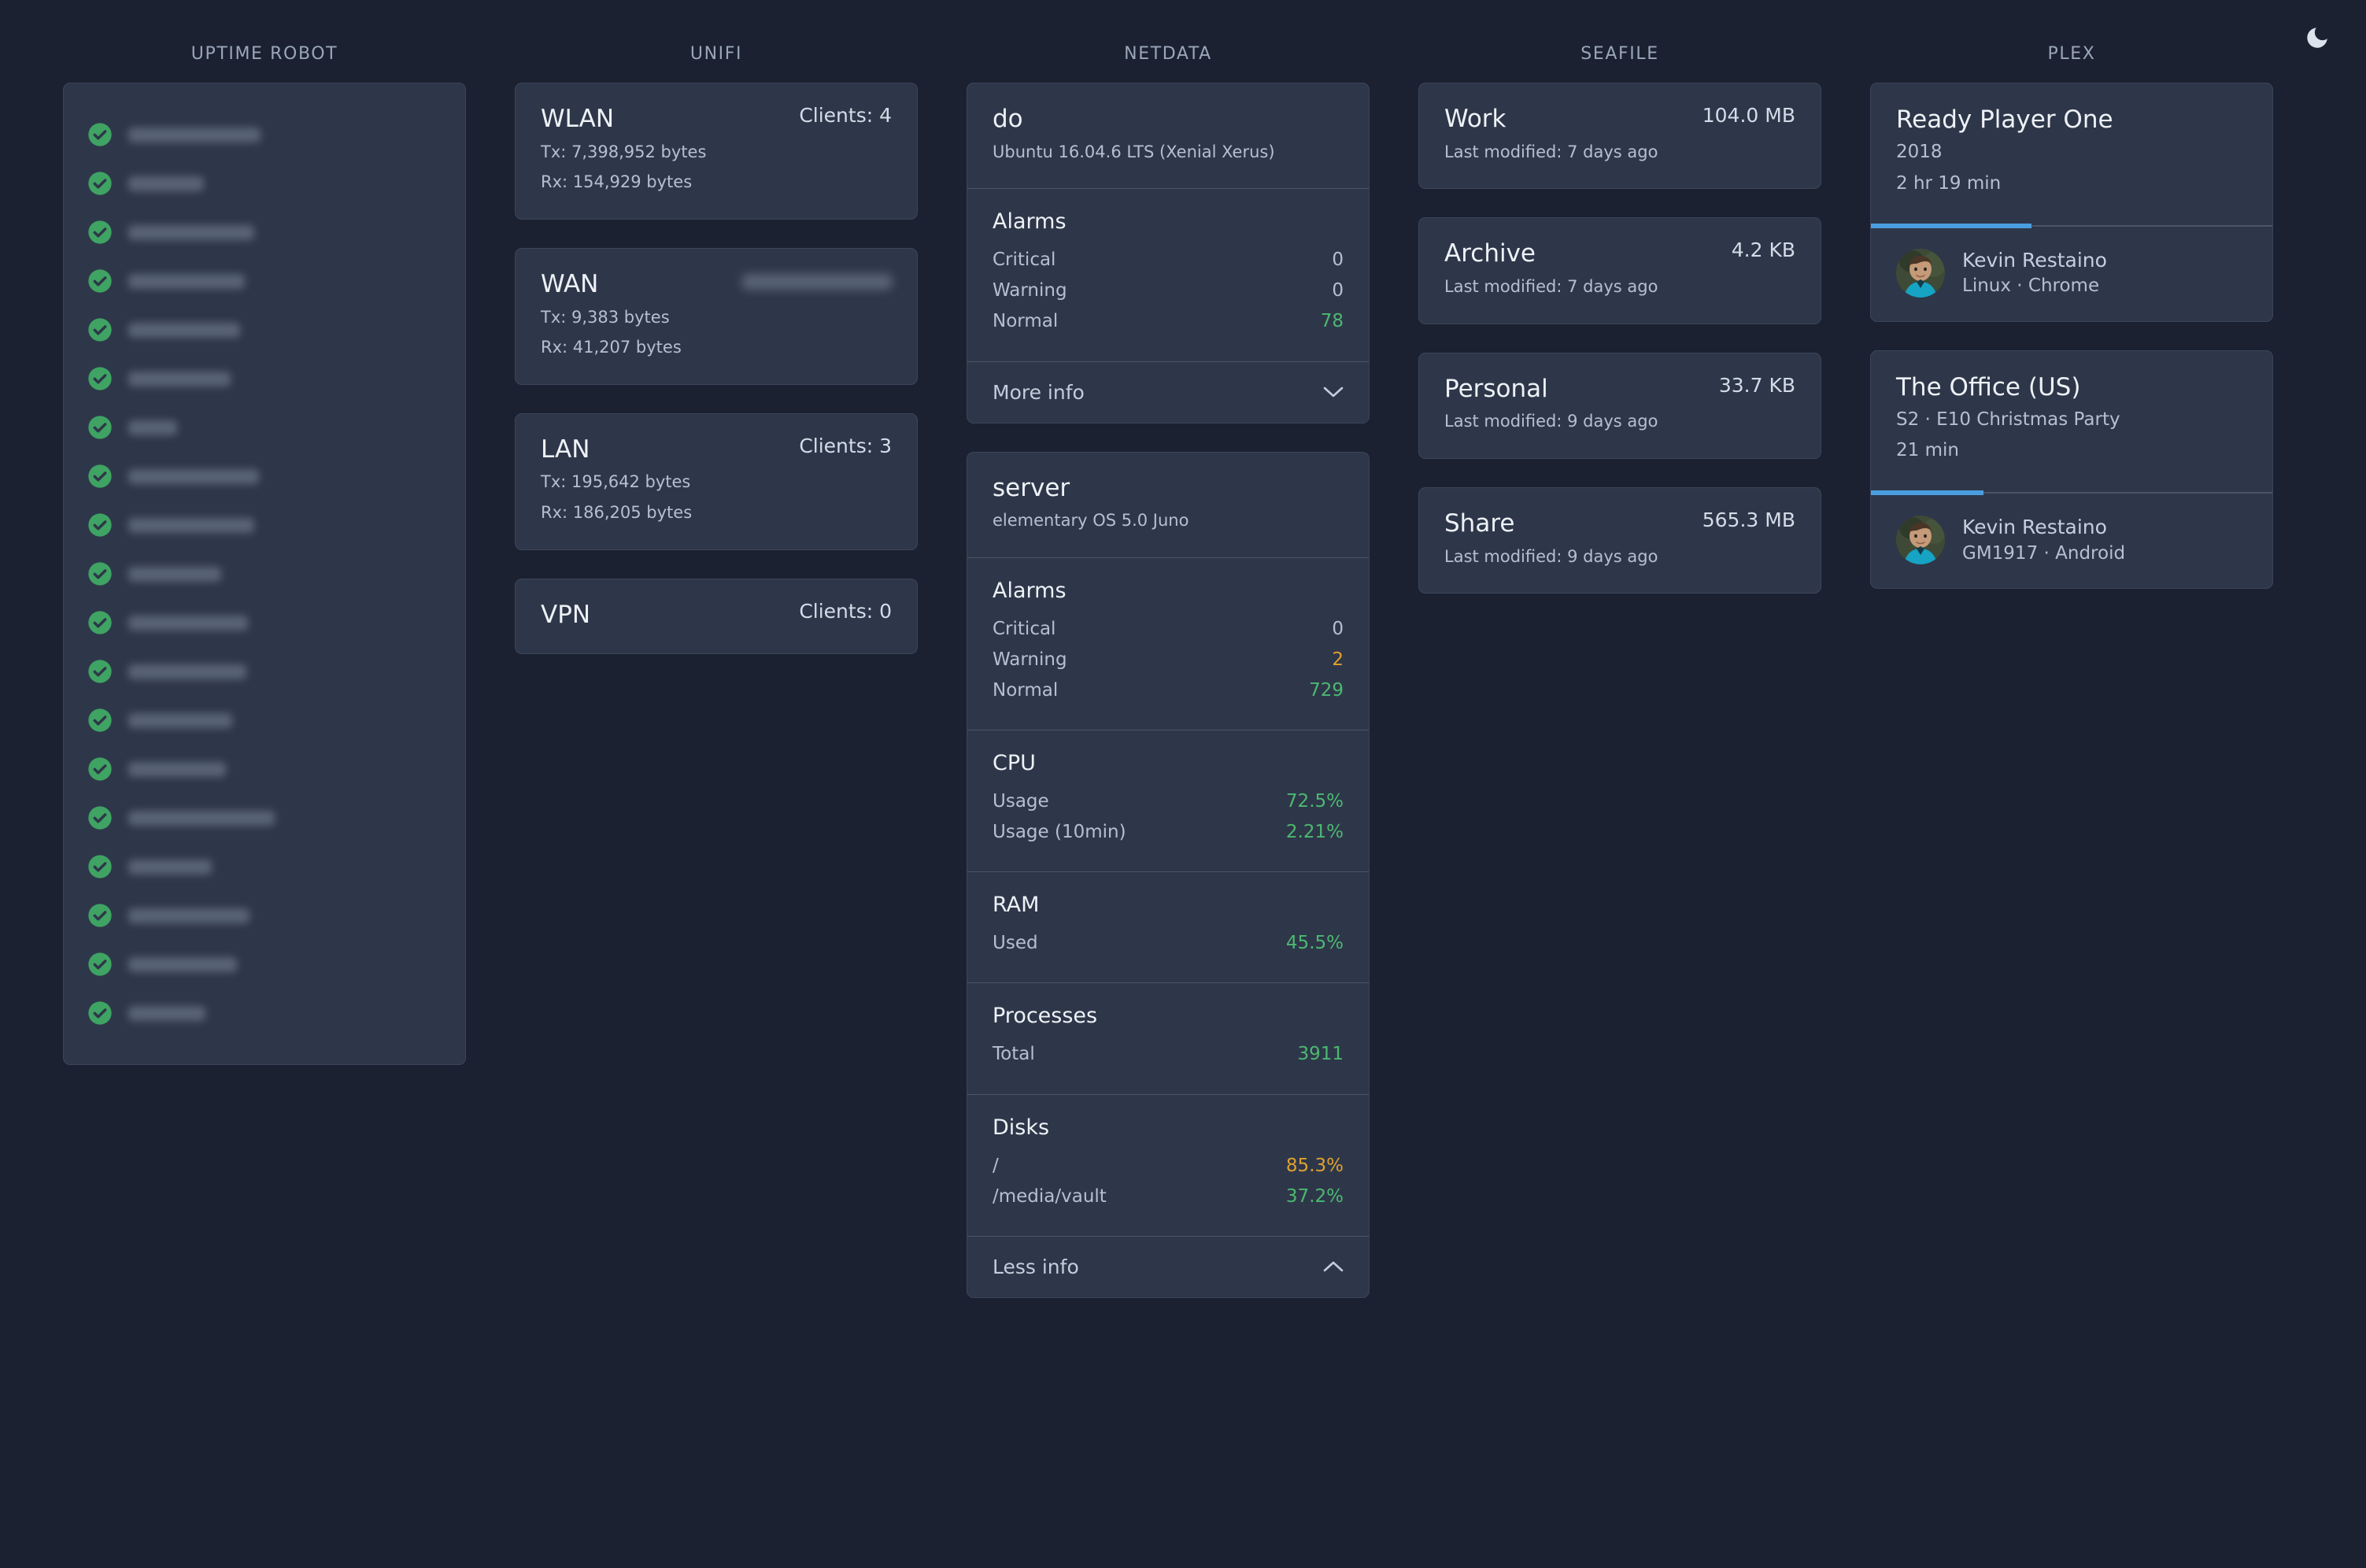 Image resolution: width=2366 pixels, height=1568 pixels. Describe the element at coordinates (1169, 321) in the screenshot. I see `netdata-stat-row: Normal 78` at that location.